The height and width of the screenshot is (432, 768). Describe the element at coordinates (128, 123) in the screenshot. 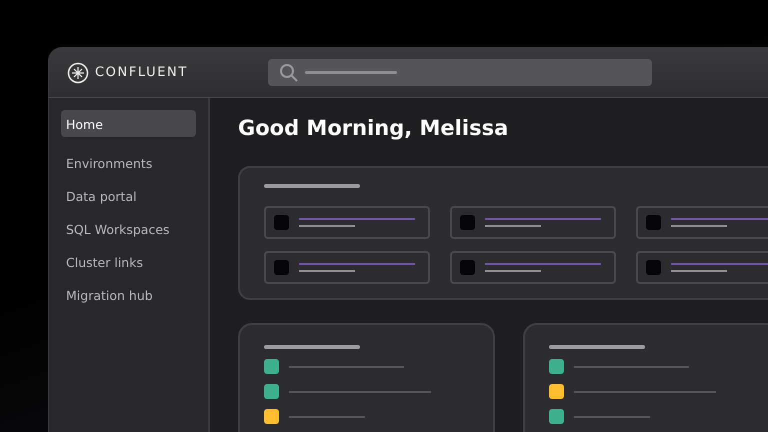

I see `sidebar-item: Home` at that location.